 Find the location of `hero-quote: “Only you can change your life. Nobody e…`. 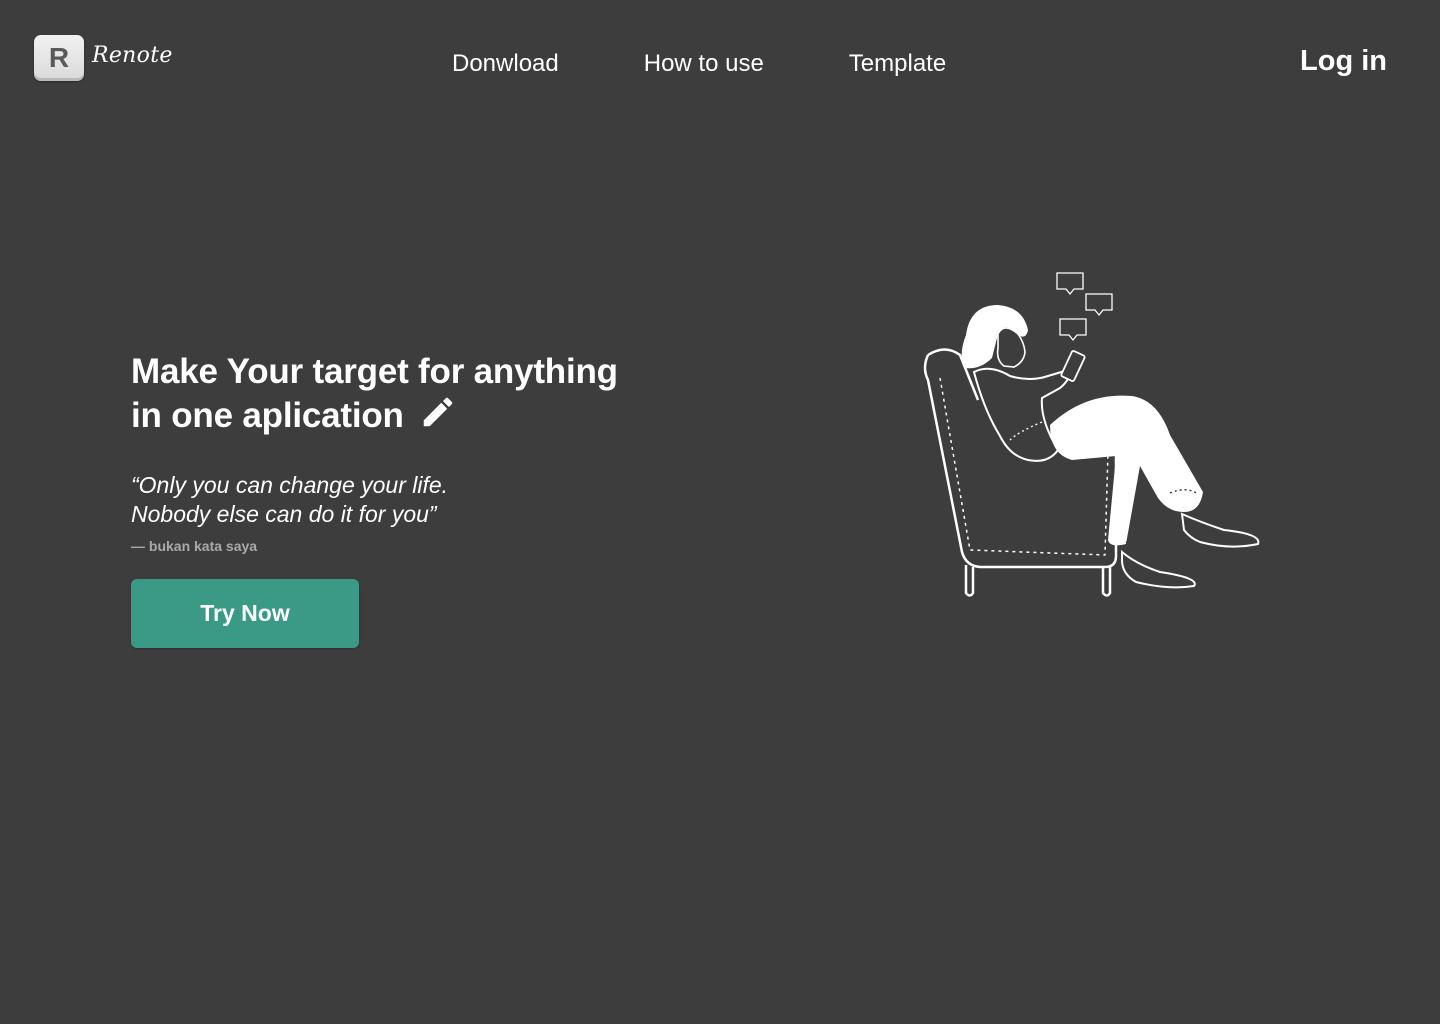

hero-quote: “Only you can change your life. Nobody e… is located at coordinates (411, 500).